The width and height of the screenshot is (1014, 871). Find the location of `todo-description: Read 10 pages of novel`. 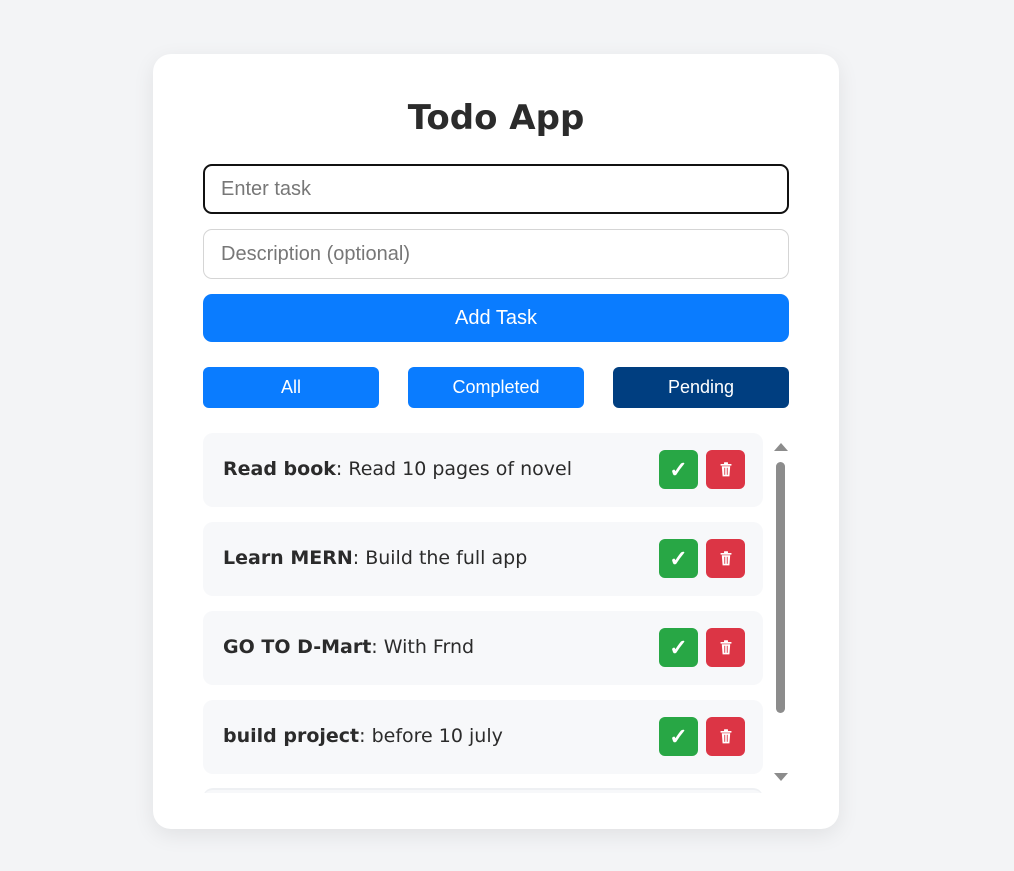

todo-description: Read 10 pages of novel is located at coordinates (460, 469).